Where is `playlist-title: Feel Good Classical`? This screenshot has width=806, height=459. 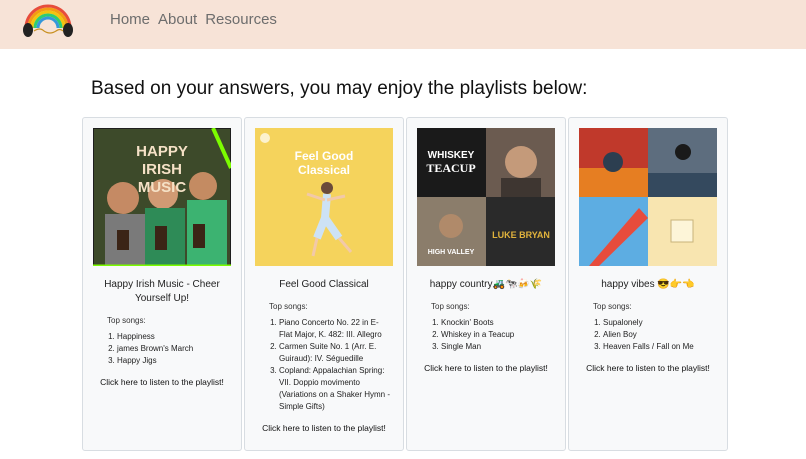 playlist-title: Feel Good Classical is located at coordinates (324, 284).